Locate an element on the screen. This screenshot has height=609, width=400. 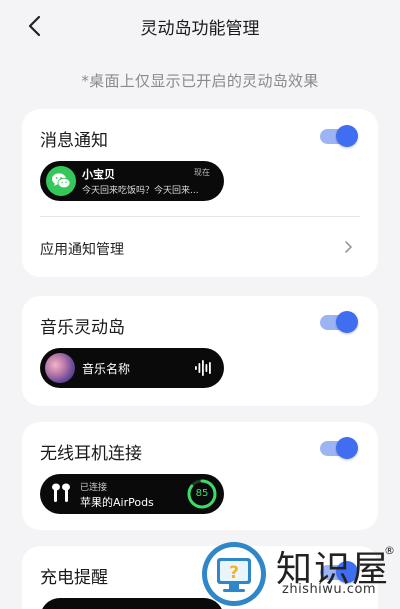
message-time: 现在 is located at coordinates (202, 172).